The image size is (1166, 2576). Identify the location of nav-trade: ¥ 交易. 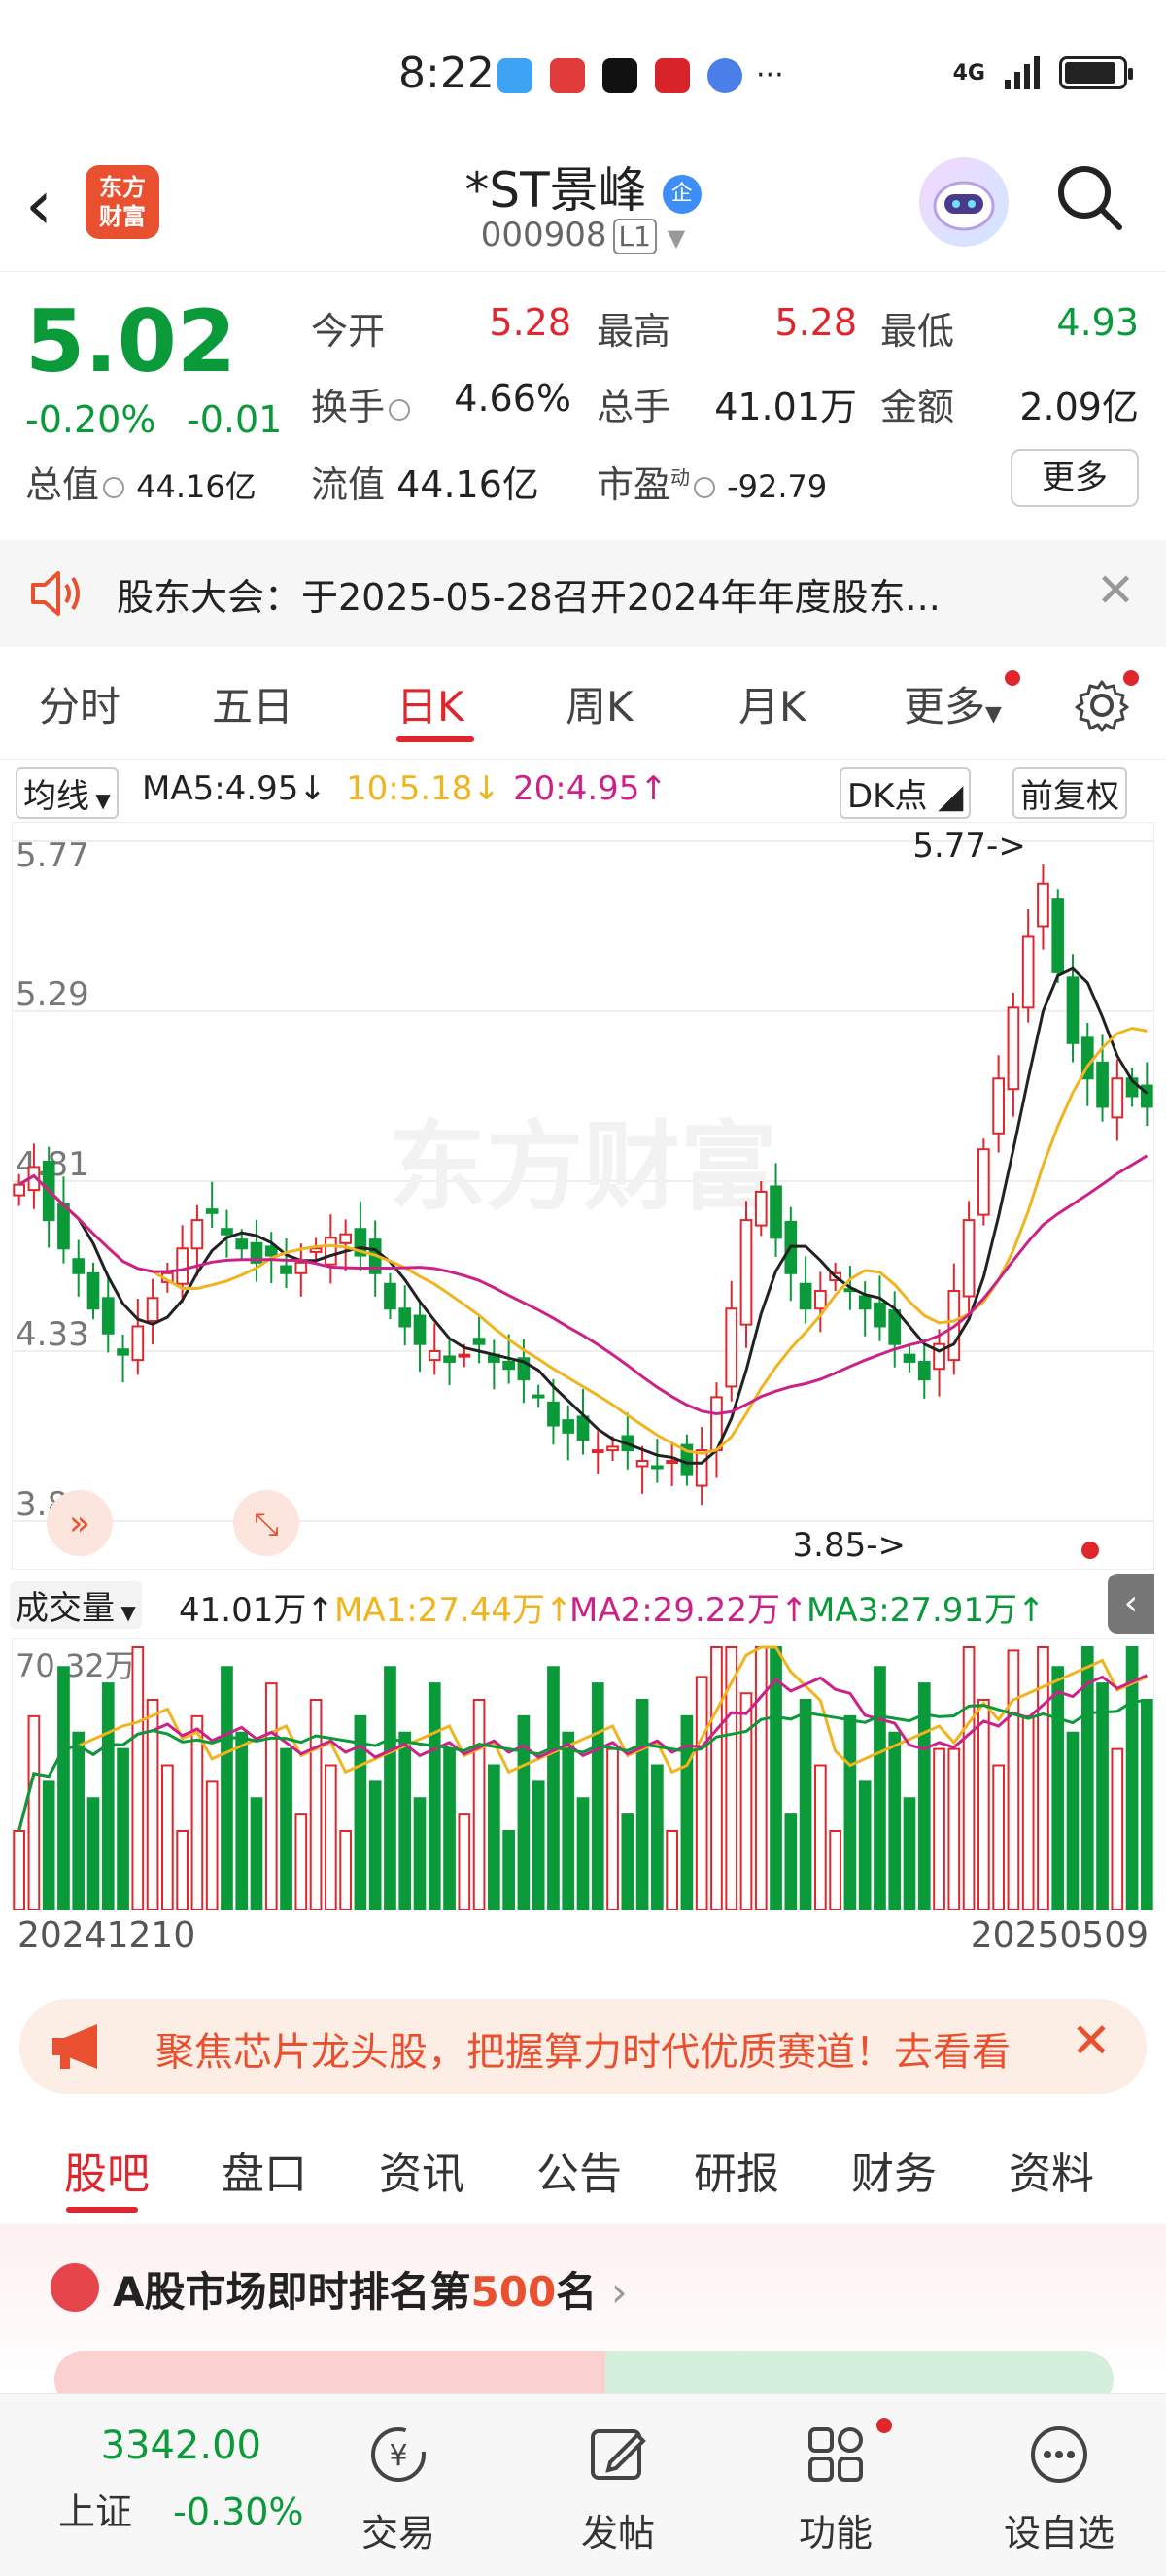
(398, 2490).